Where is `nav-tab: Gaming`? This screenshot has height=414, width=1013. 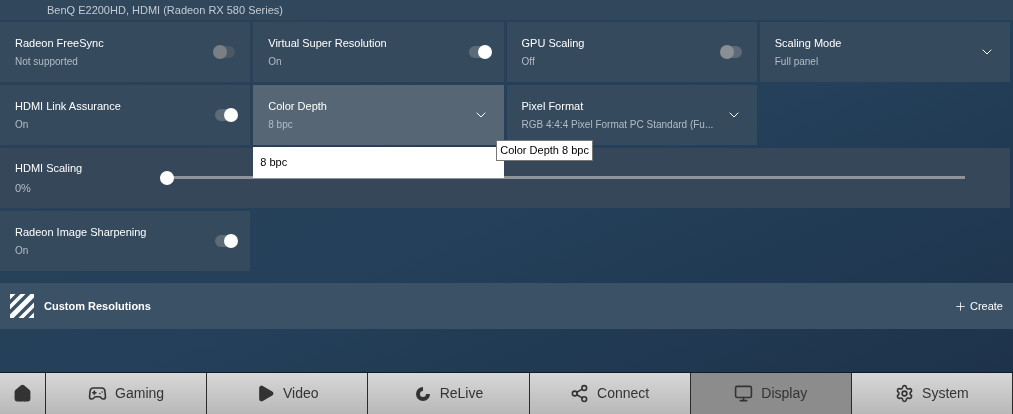
nav-tab: Gaming is located at coordinates (127, 393).